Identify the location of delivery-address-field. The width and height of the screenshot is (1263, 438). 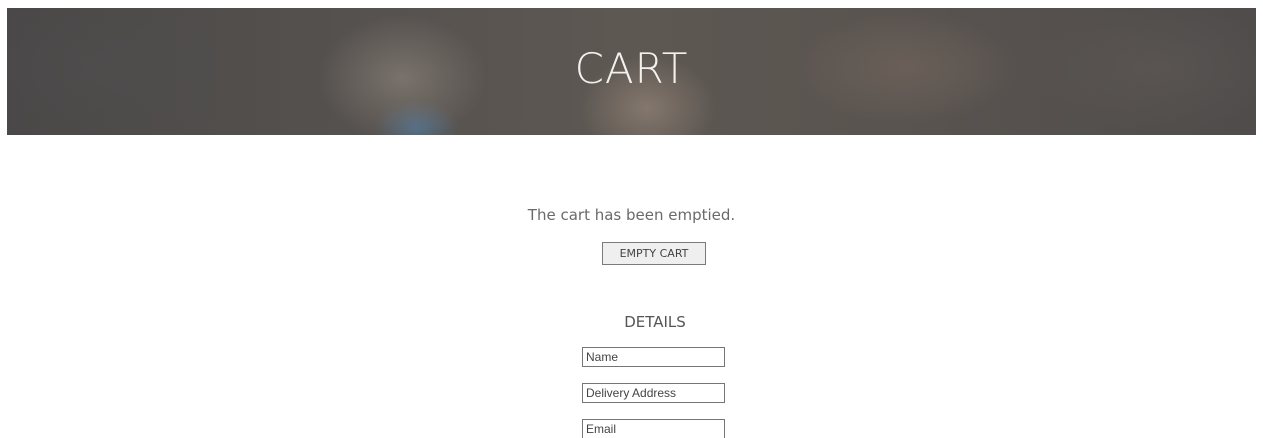
(653, 393).